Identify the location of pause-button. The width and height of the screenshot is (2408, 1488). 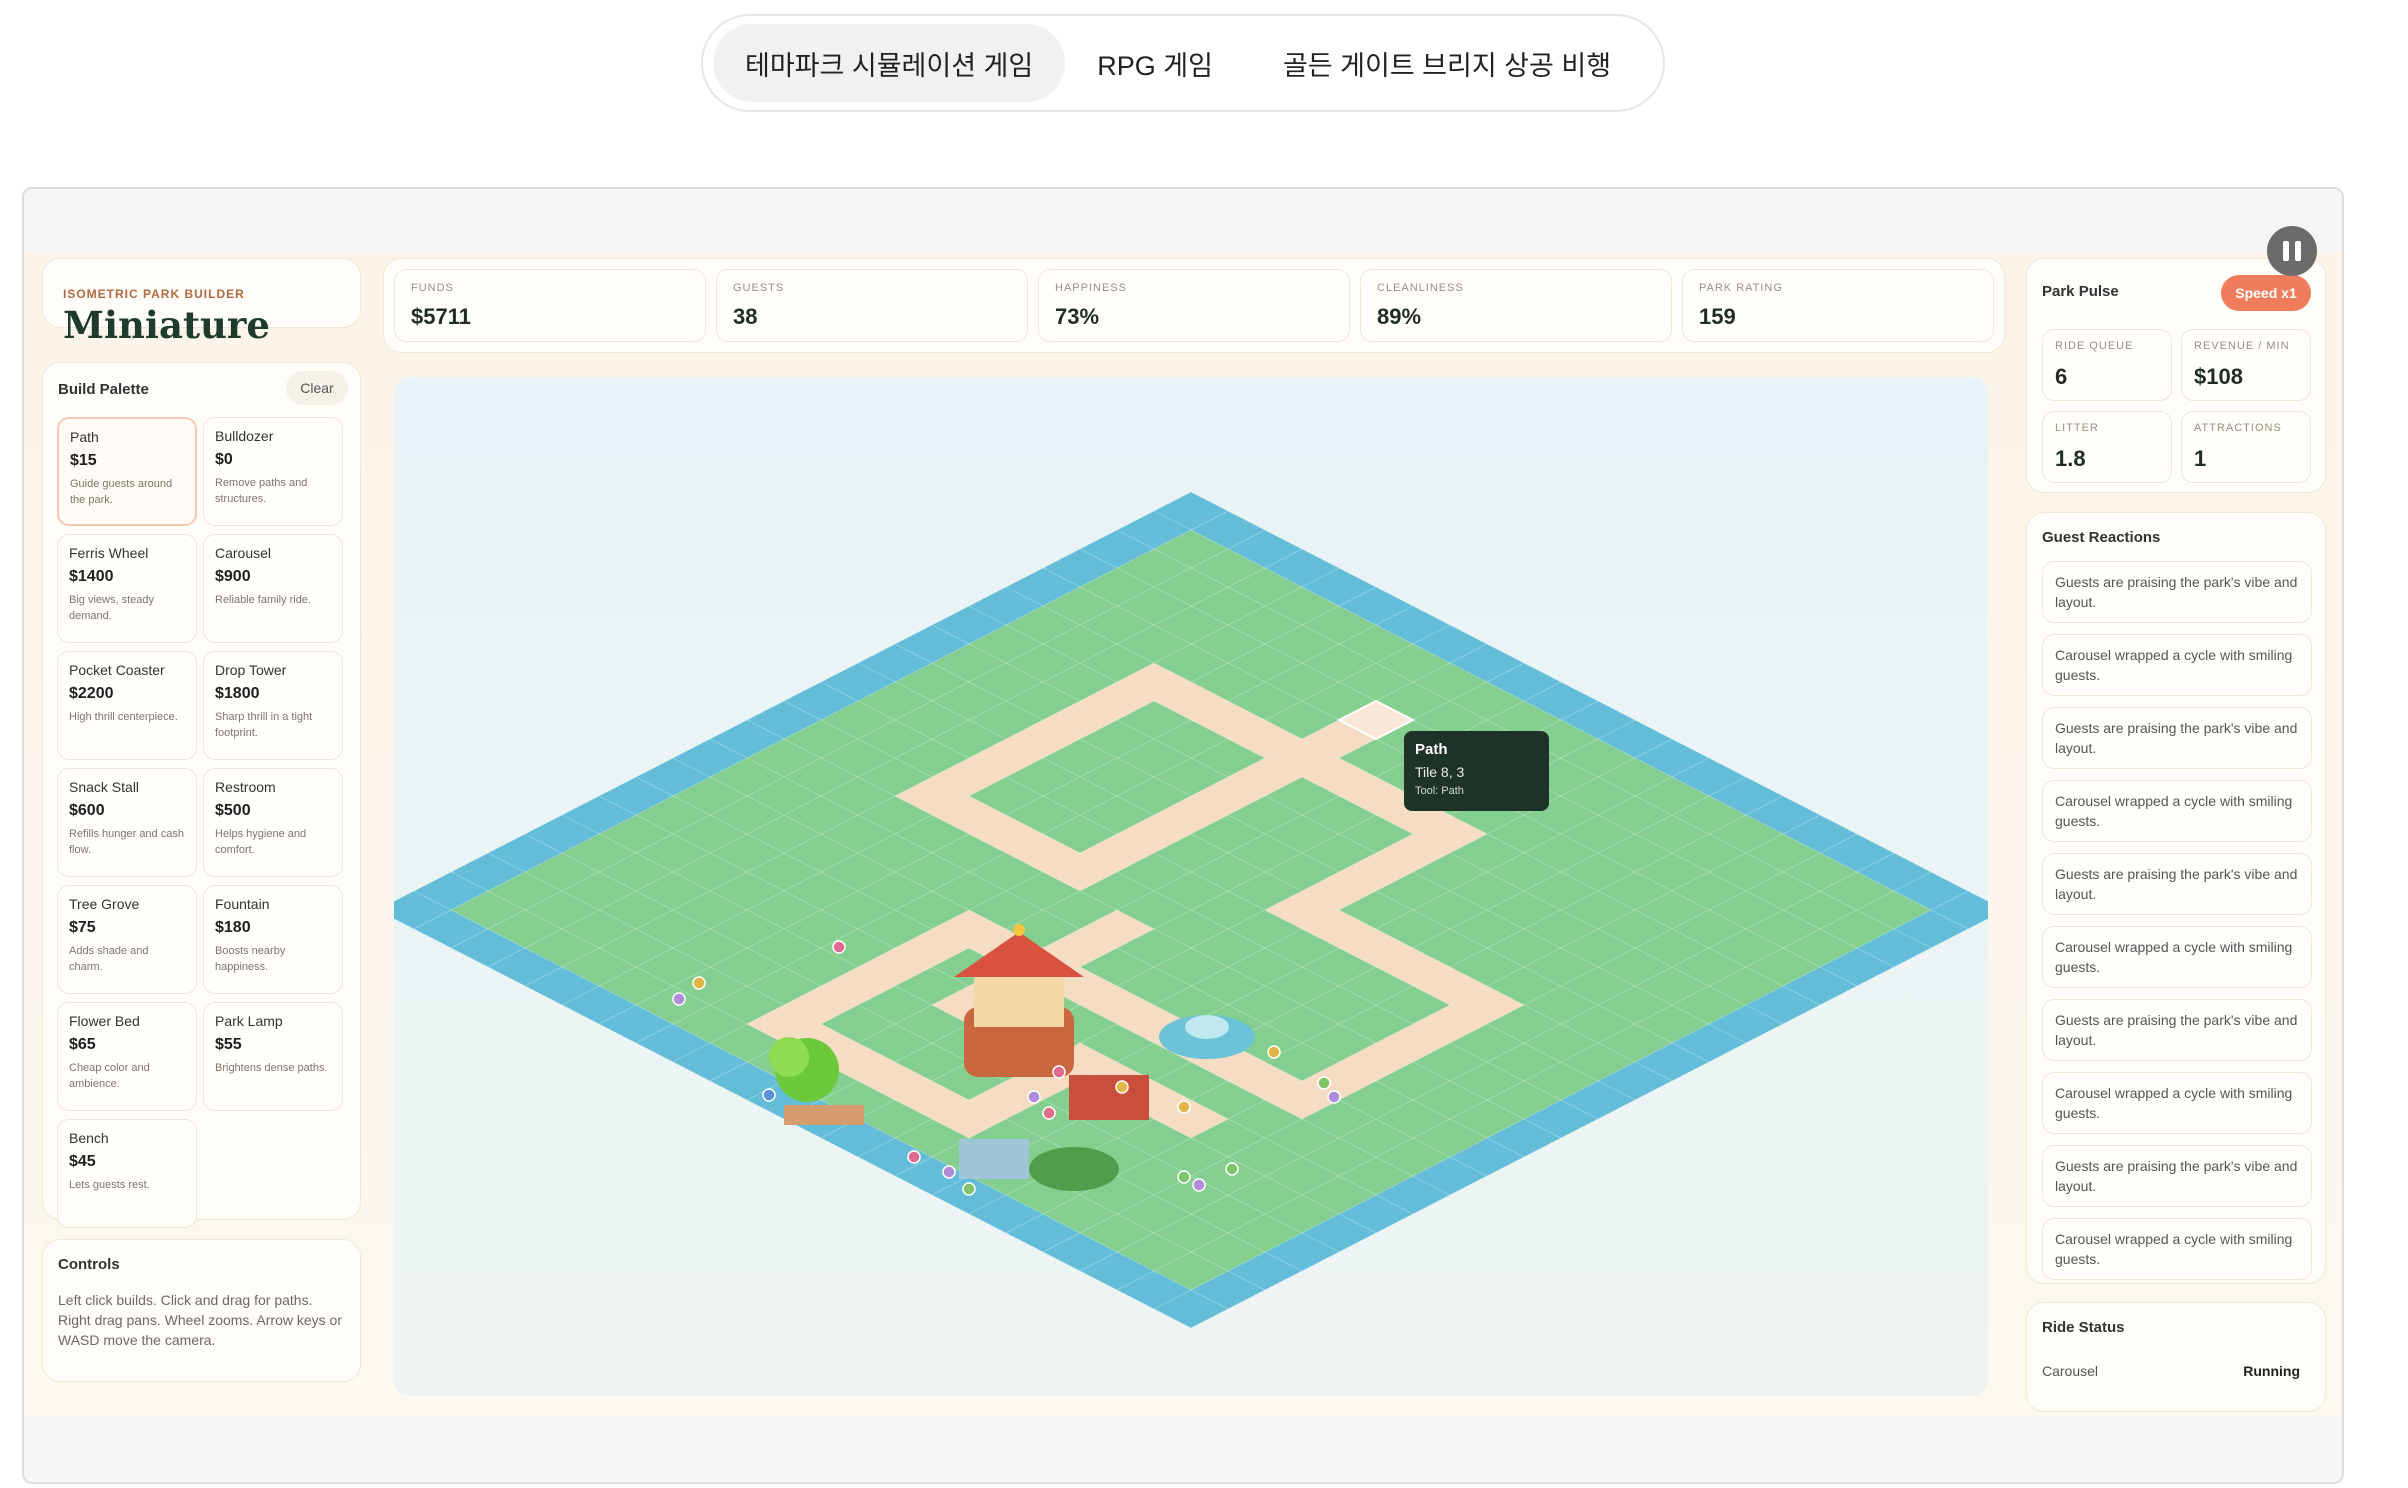
(2292, 251).